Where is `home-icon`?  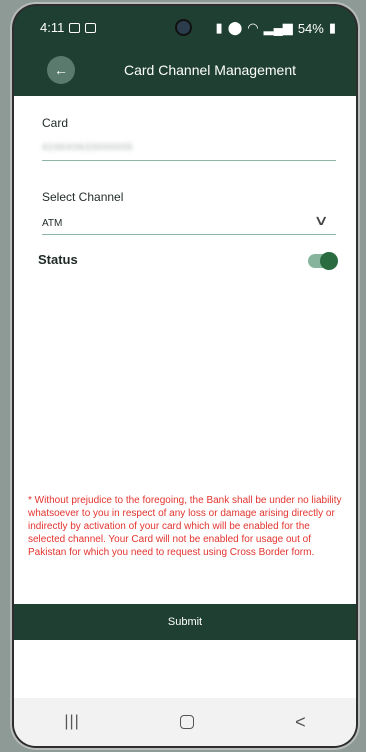 home-icon is located at coordinates (187, 722).